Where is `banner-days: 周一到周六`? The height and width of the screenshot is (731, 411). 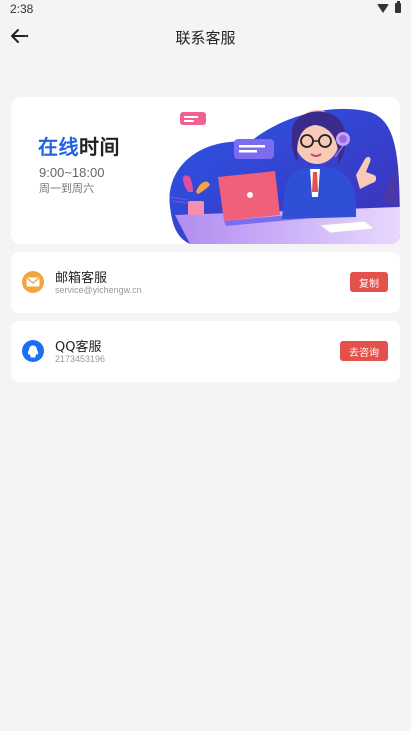
banner-days: 周一到周六 is located at coordinates (66, 188).